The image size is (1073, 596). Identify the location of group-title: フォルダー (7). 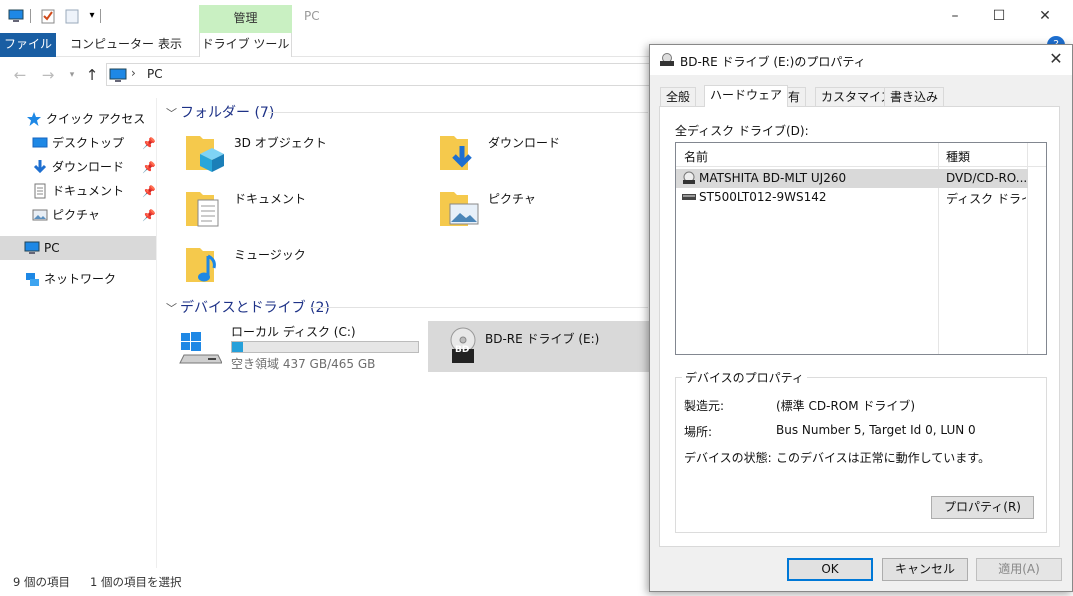
(227, 113).